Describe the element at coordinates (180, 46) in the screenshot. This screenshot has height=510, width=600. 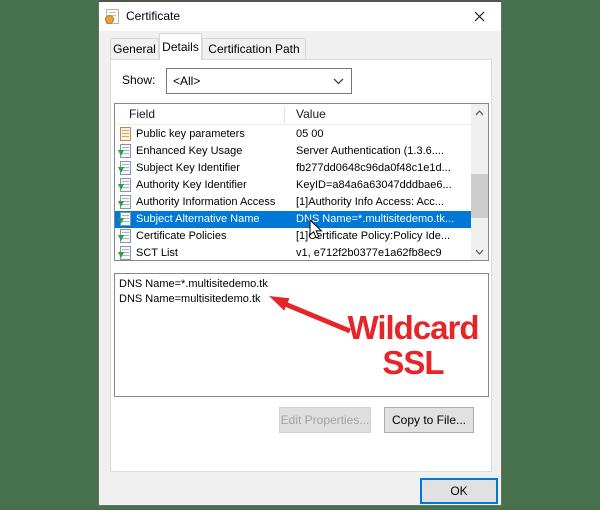
I see `tab-details: Details` at that location.